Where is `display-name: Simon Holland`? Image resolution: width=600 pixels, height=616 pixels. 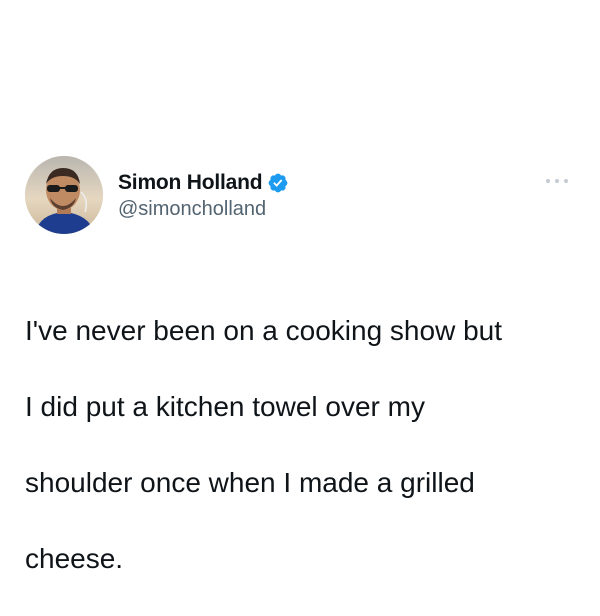 display-name: Simon Holland is located at coordinates (190, 183).